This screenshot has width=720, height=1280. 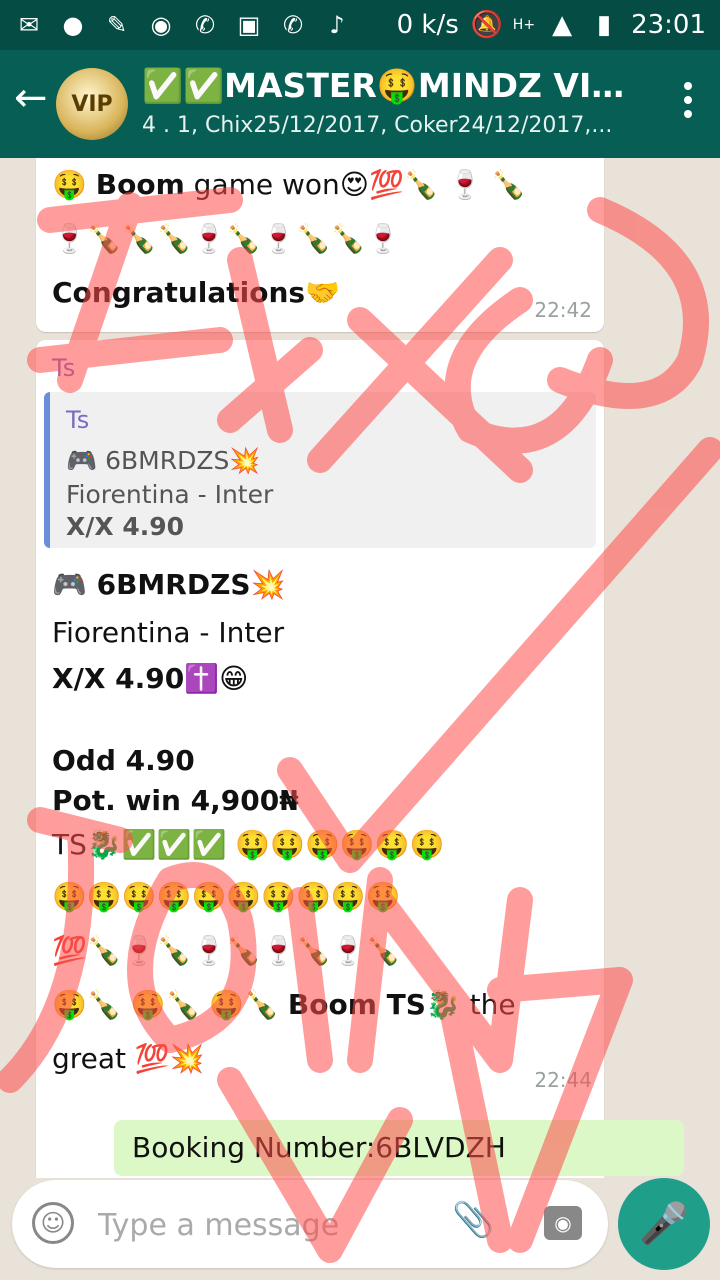 What do you see at coordinates (470, 1004) in the screenshot?
I see `message-text: 🐉 the` at bounding box center [470, 1004].